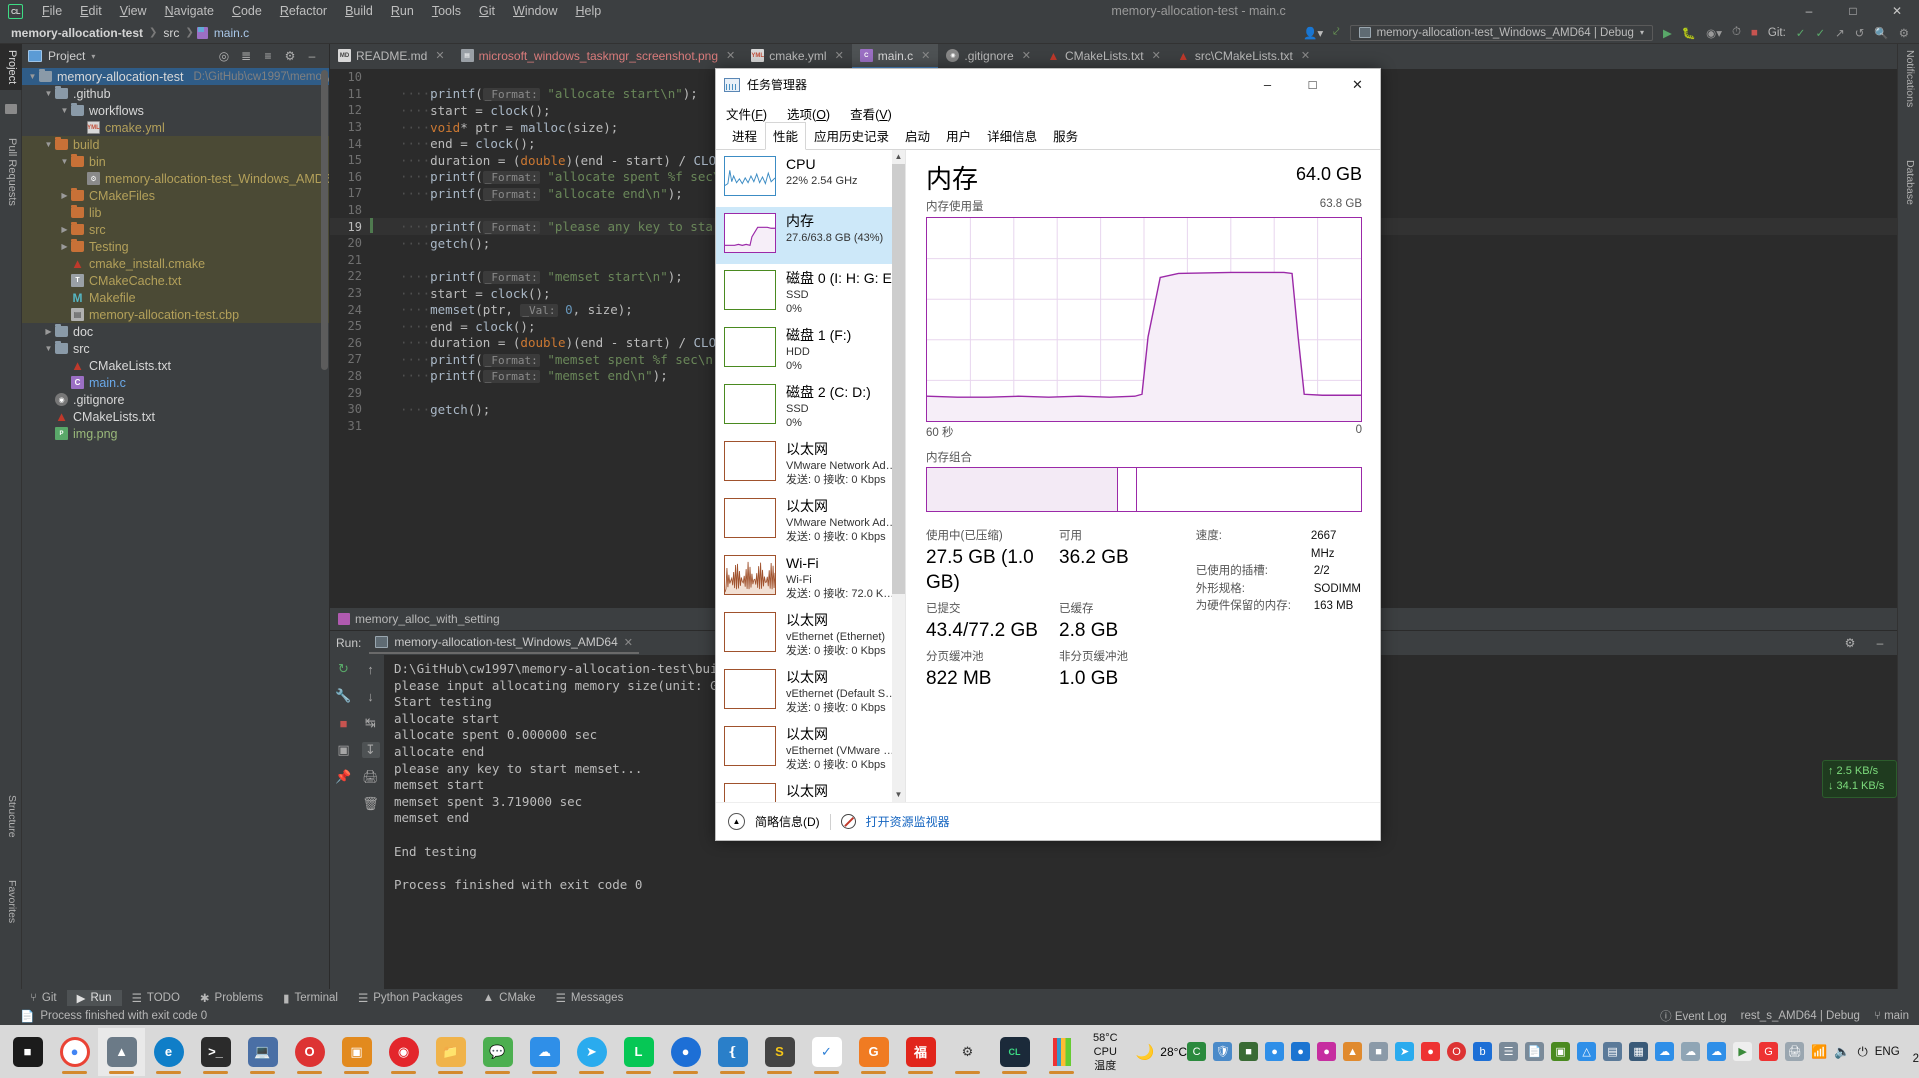 This screenshot has width=1919, height=1078. Describe the element at coordinates (1012, 135) in the screenshot. I see `tm-tab-详细信息: 详细信息` at that location.